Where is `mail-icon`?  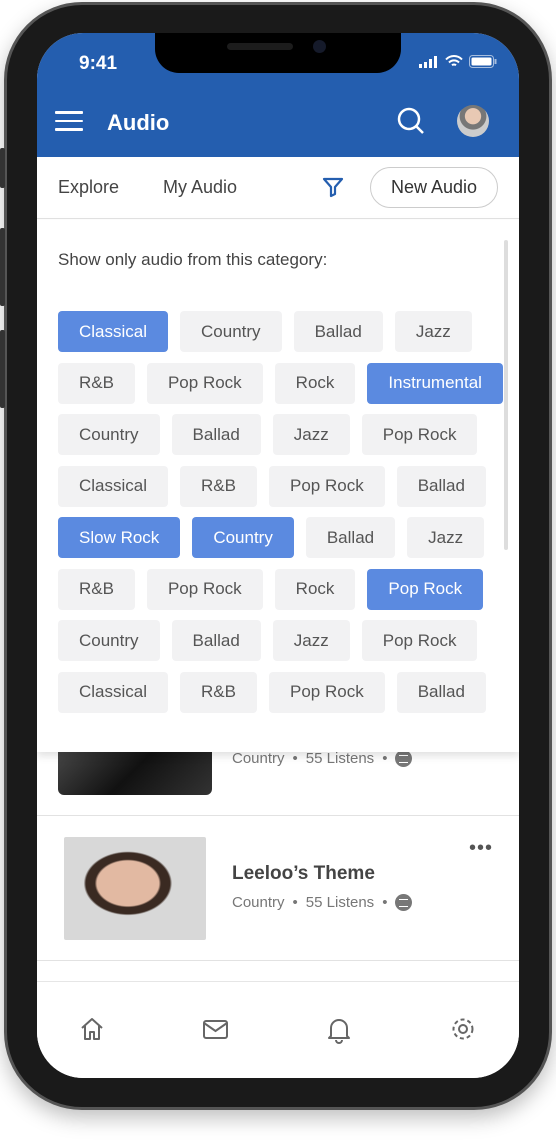 mail-icon is located at coordinates (215, 1029).